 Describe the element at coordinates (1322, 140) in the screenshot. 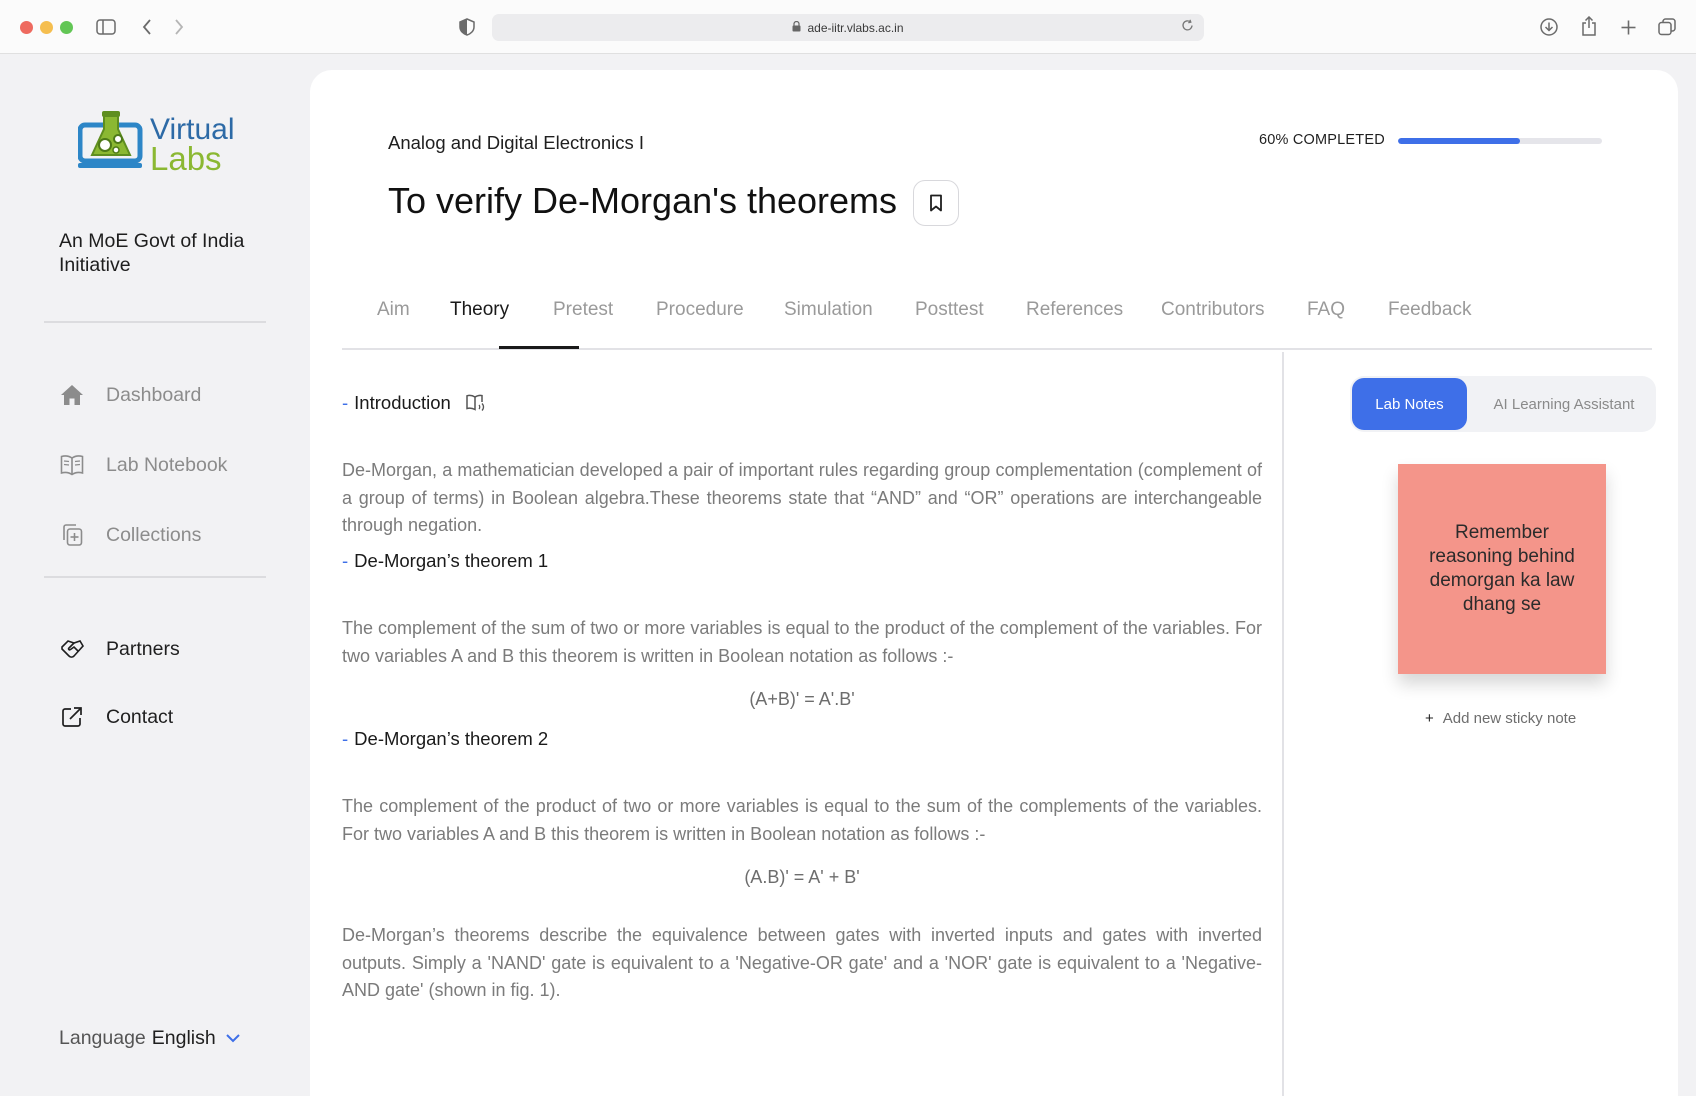

I see `progress-label: 60% COMPLETED` at that location.